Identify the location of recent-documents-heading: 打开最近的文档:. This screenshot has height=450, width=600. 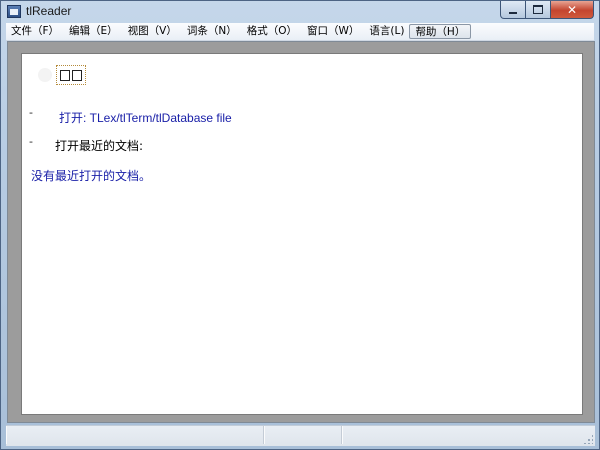
(99, 146).